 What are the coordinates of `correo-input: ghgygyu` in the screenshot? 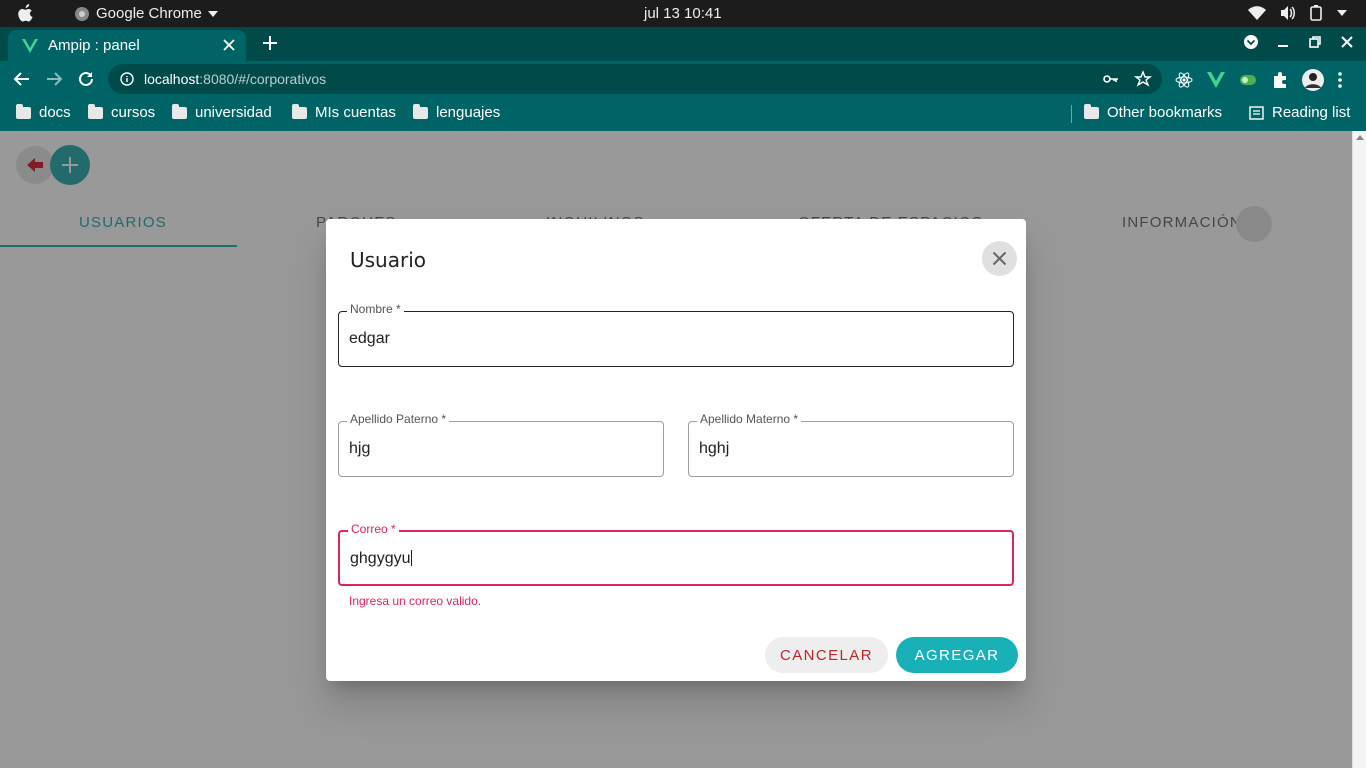 It's located at (381, 559).